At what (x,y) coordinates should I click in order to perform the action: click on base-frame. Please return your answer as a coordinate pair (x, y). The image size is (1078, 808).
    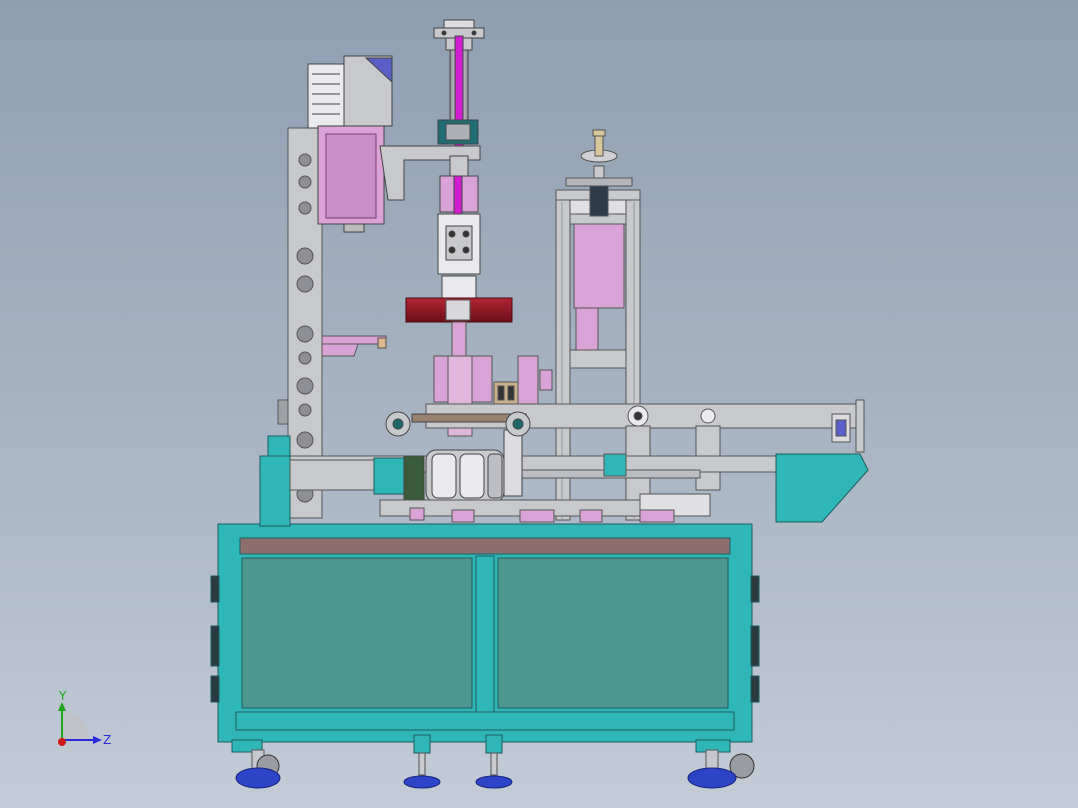
    Looking at the image, I should click on (485, 633).